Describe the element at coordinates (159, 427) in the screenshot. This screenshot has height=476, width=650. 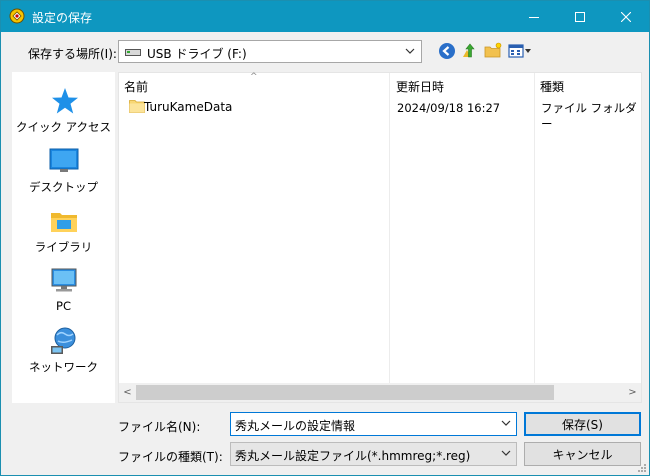
I see `filename-label: ファイル名(N):` at that location.